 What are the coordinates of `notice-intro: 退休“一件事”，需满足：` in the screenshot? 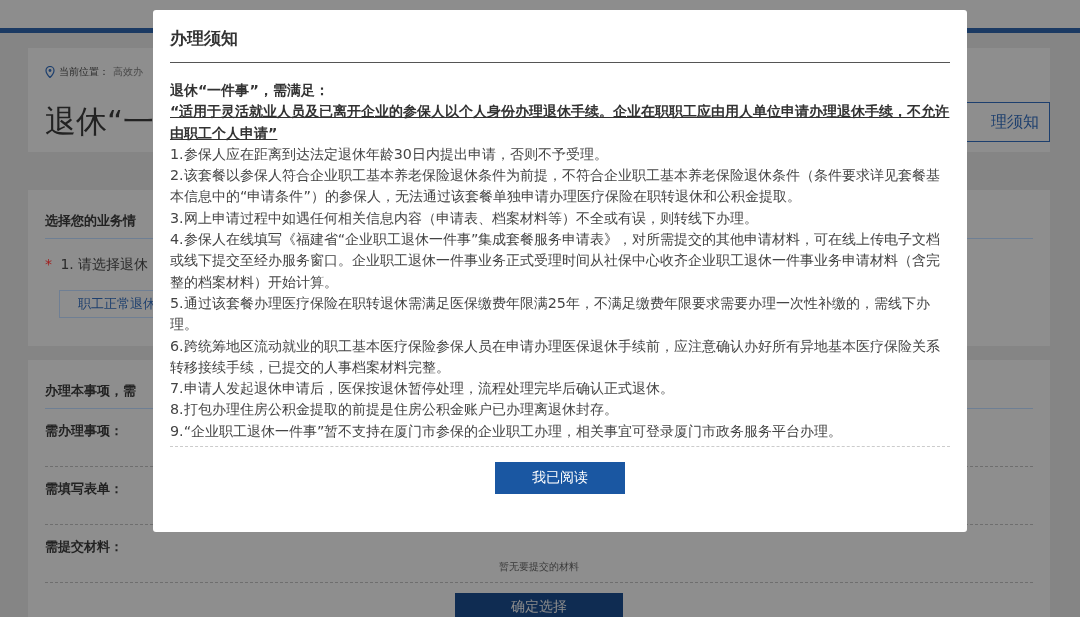 It's located at (250, 90).